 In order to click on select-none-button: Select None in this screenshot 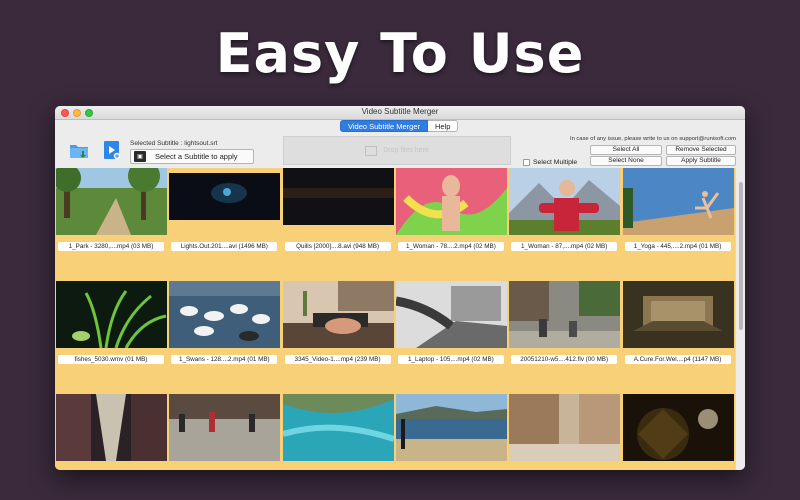, I will do `click(626, 161)`.